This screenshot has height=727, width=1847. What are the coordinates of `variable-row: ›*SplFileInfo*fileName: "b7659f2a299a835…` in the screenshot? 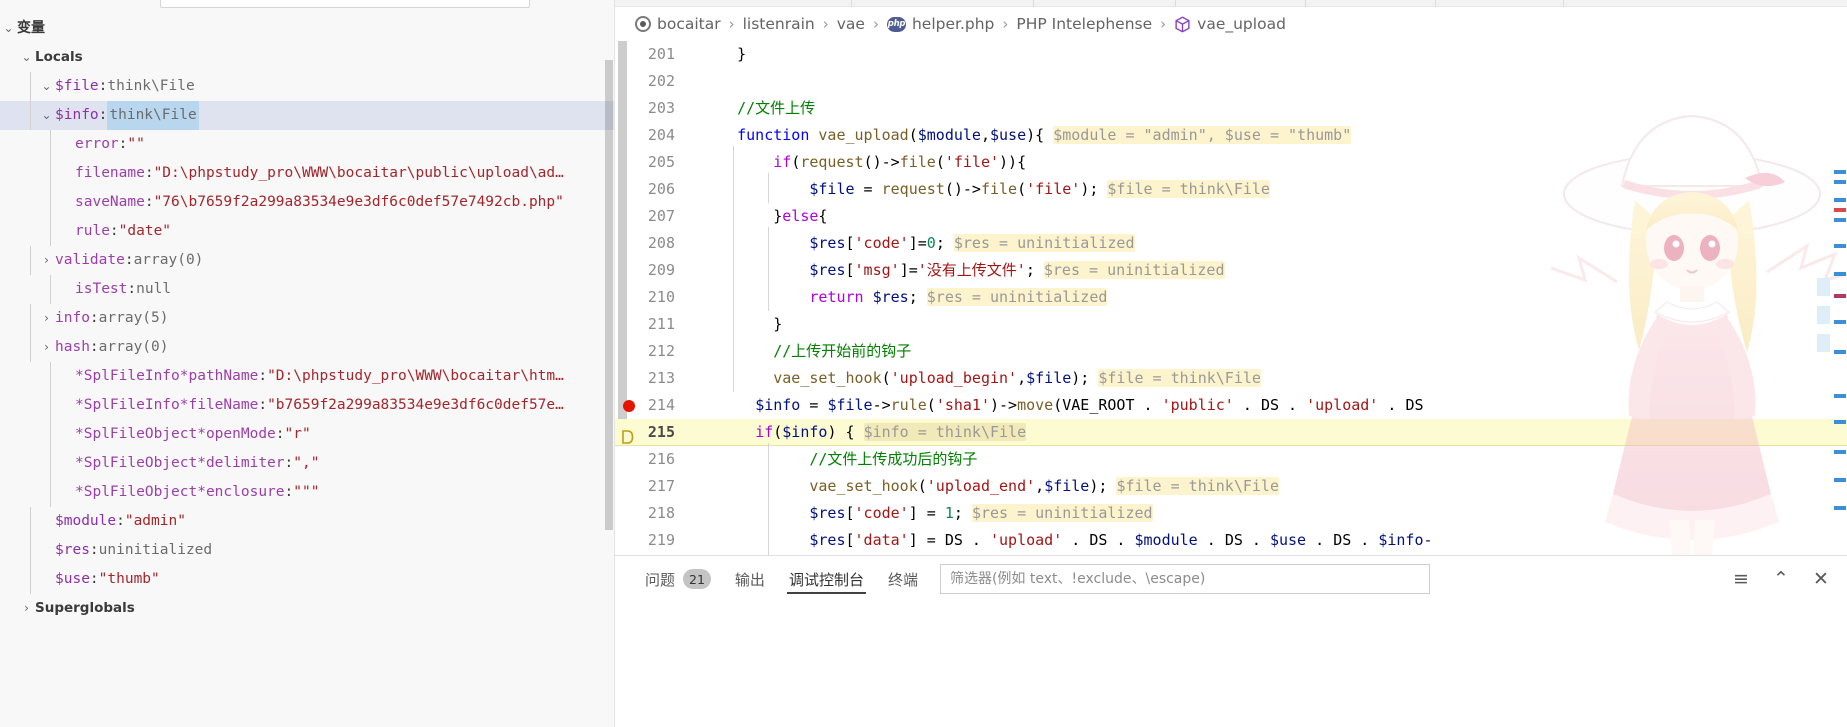 It's located at (307, 405).